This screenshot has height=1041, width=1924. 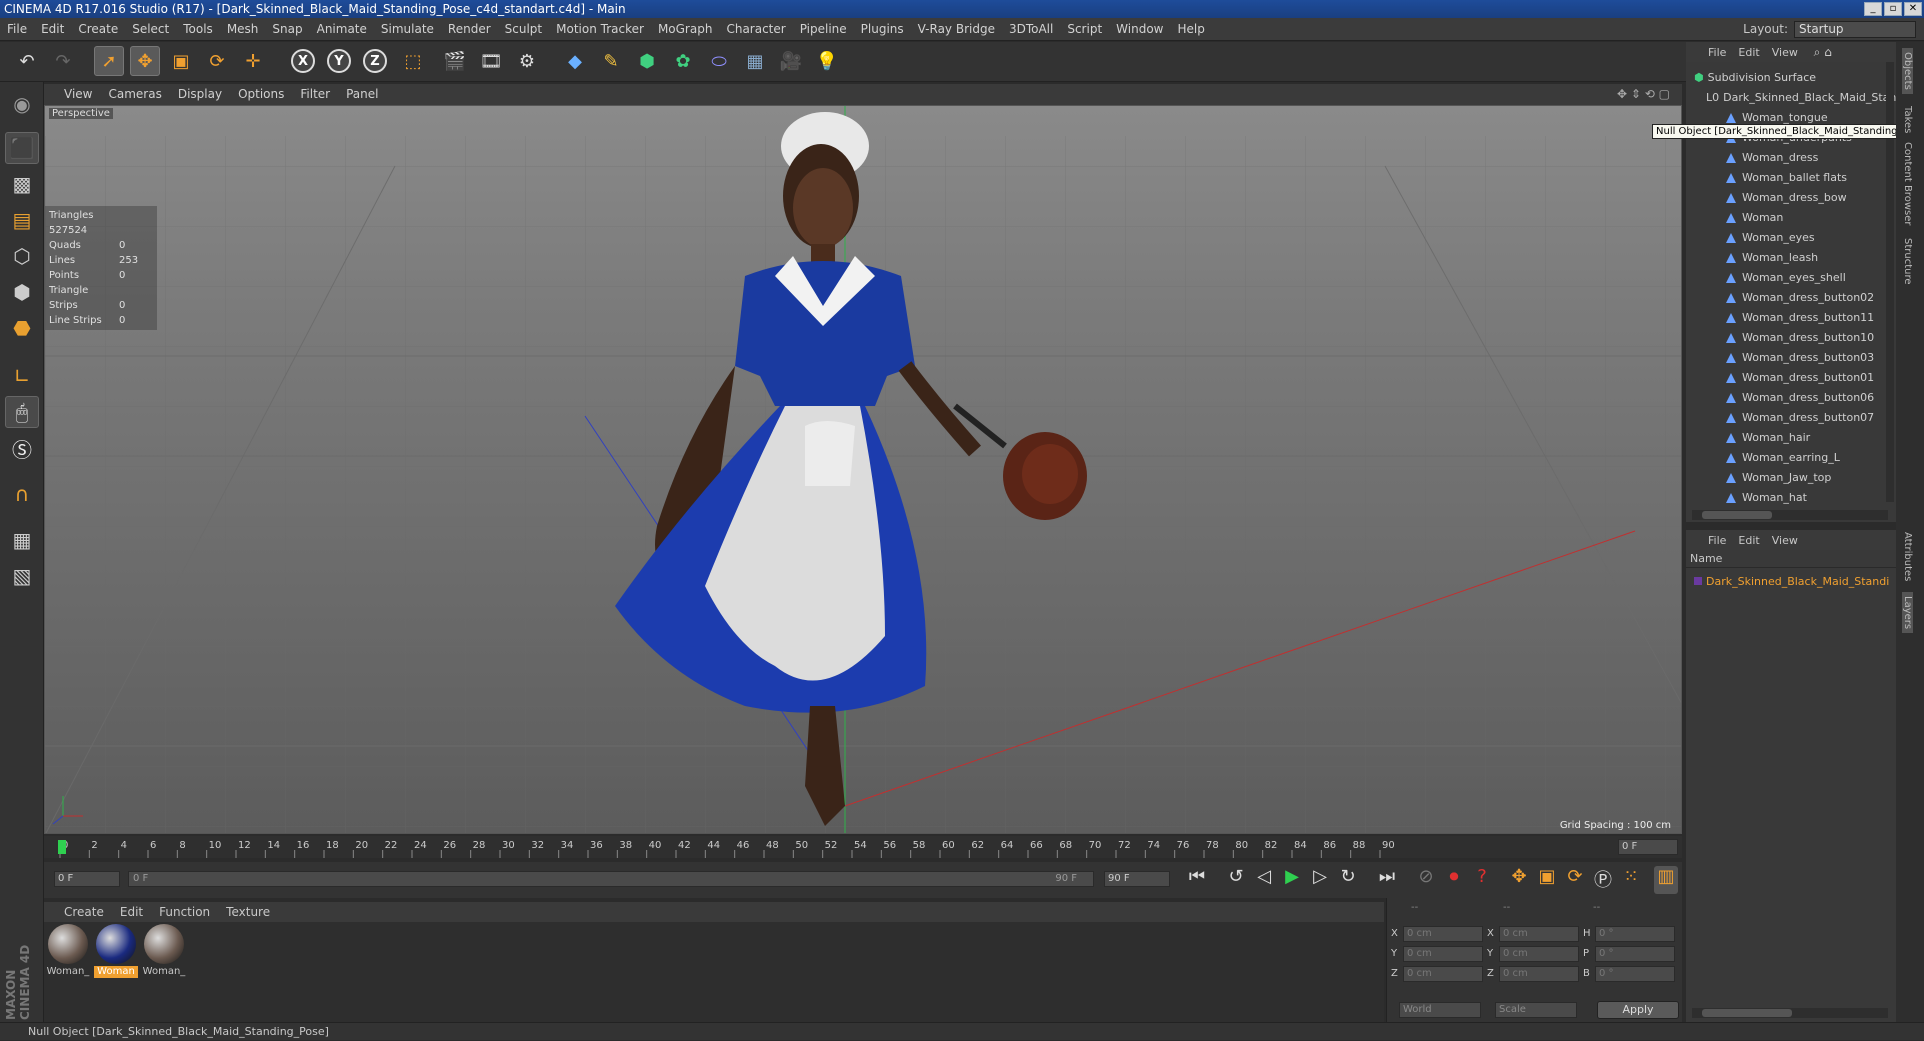 What do you see at coordinates (1804, 398) in the screenshot?
I see `object-row: Woman_dress_button06` at bounding box center [1804, 398].